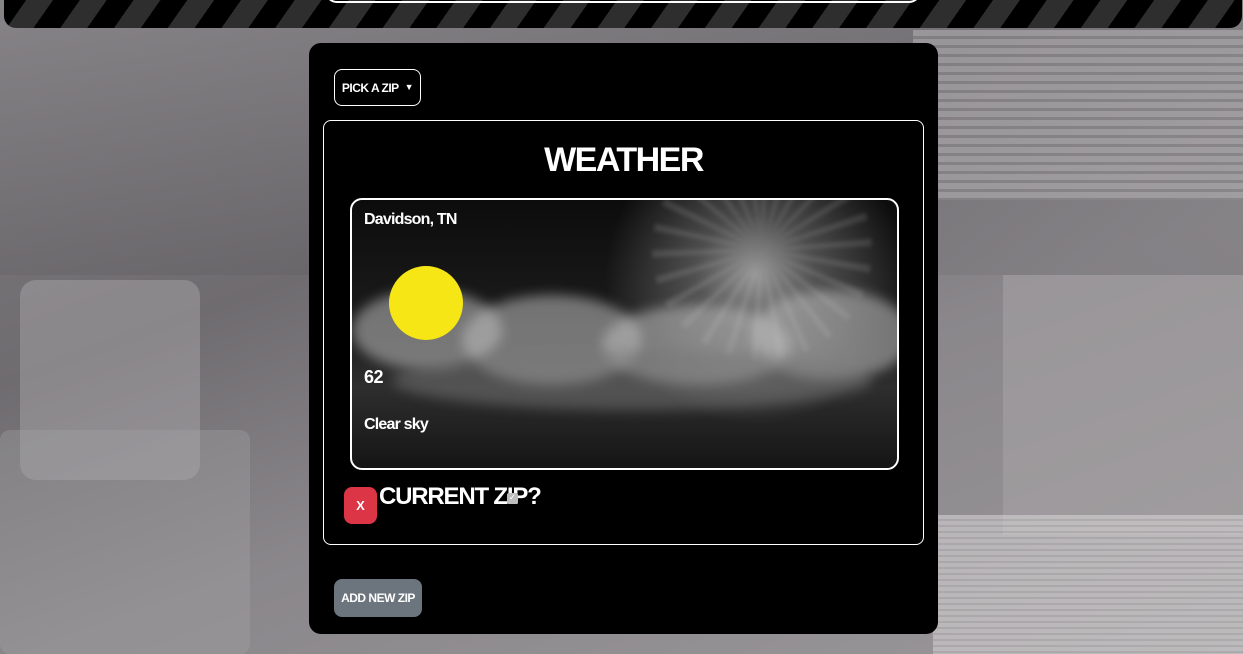  Describe the element at coordinates (632, 380) in the screenshot. I see `cloud-background` at that location.